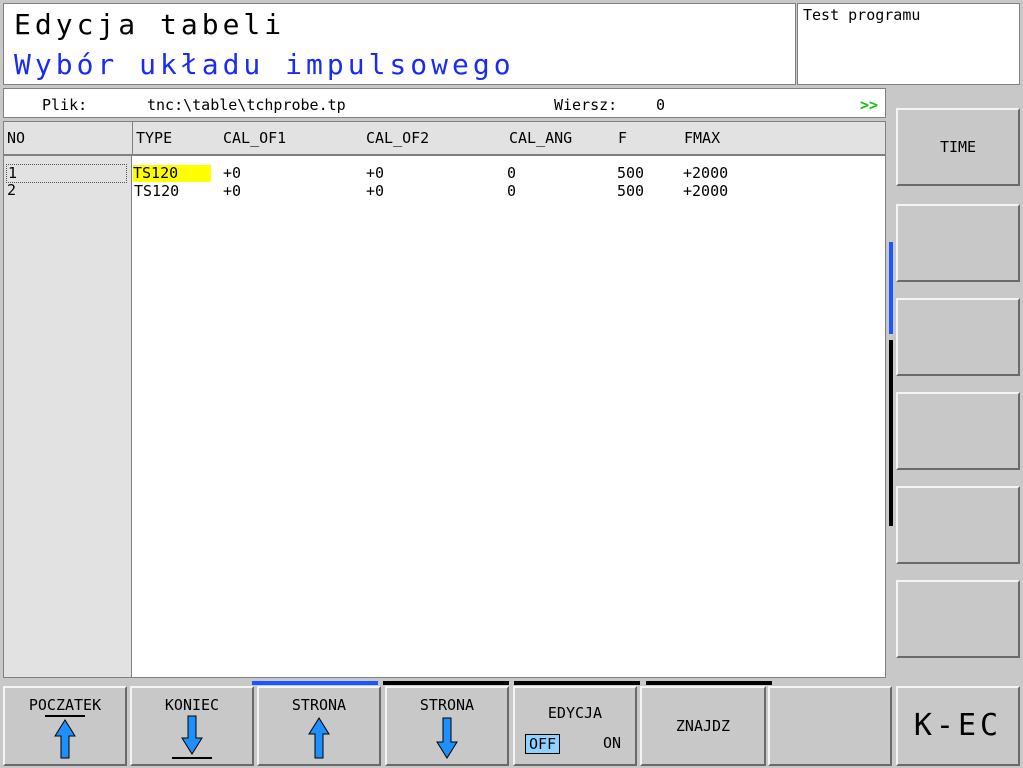 This screenshot has width=1023, height=768. I want to click on row-value: 0, so click(661, 105).